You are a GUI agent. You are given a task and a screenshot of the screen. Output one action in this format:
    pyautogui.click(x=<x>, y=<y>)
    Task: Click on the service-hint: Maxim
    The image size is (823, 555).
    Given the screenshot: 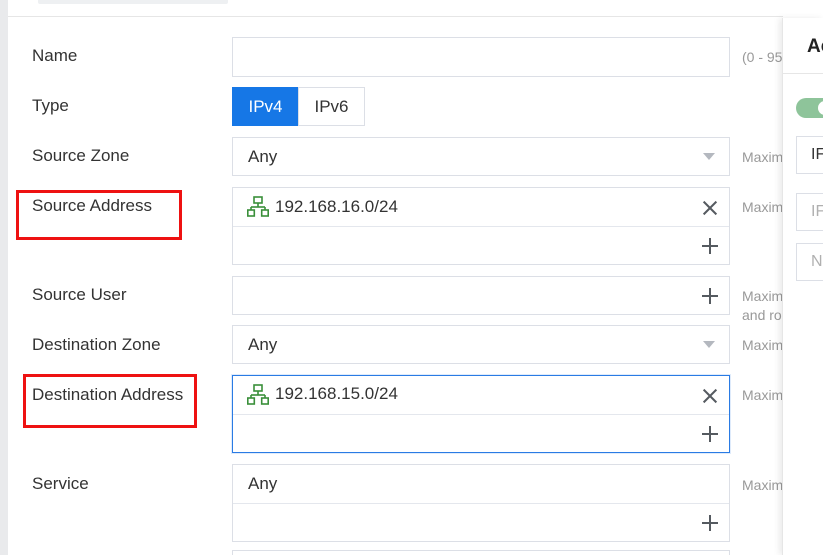 What is the action you would take?
    pyautogui.click(x=763, y=485)
    